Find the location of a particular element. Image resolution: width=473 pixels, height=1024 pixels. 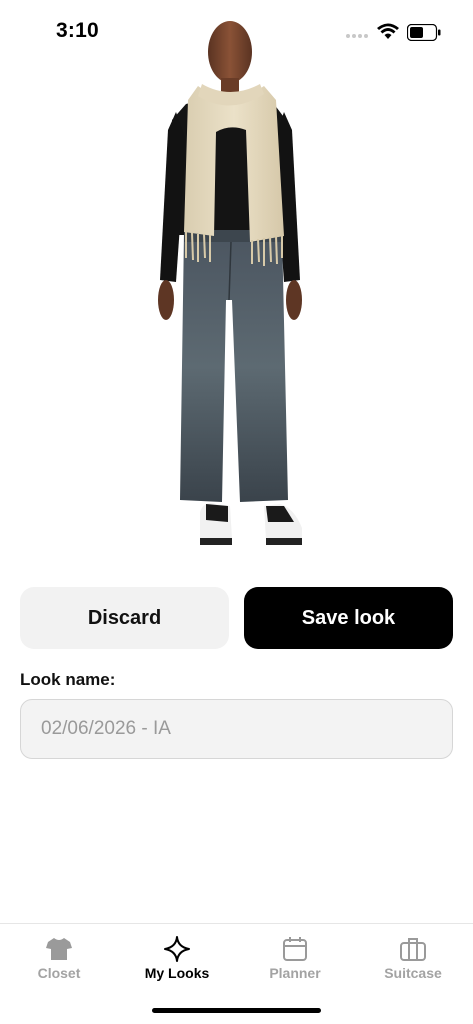

tab-my-looks: My Looks is located at coordinates (177, 959).